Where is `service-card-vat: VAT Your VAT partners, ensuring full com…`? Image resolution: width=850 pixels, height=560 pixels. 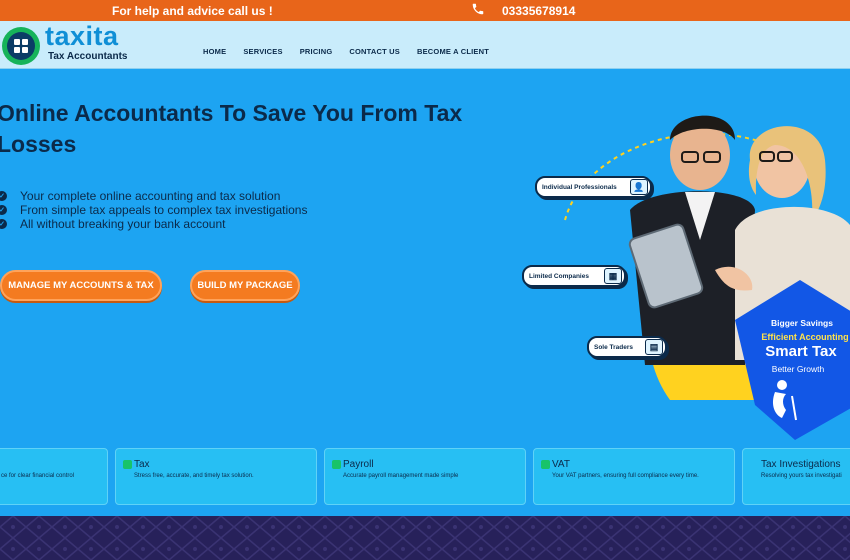 service-card-vat: VAT Your VAT partners, ensuring full com… is located at coordinates (634, 476).